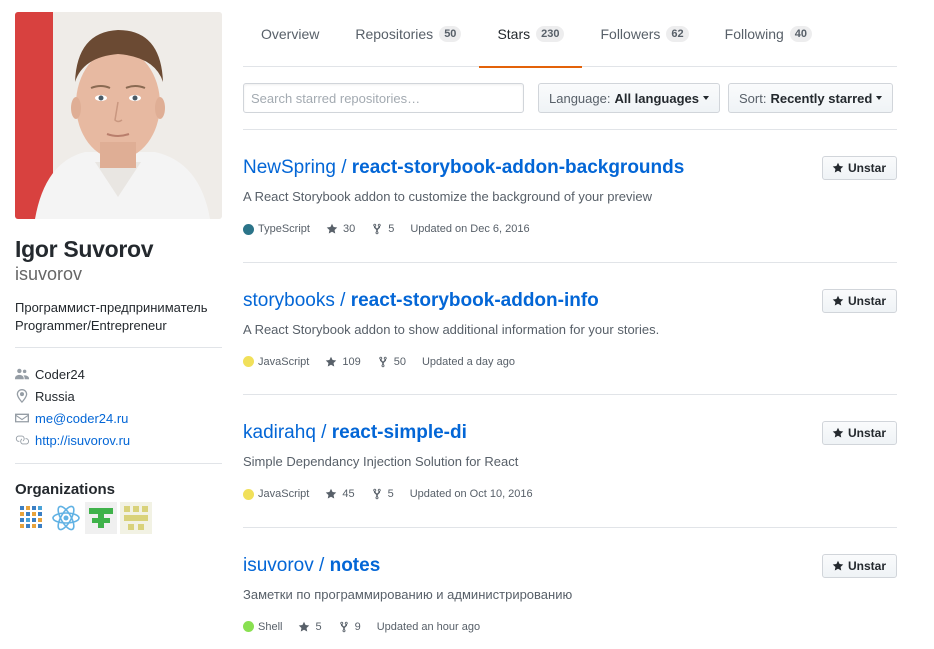 This screenshot has width=934, height=649. Describe the element at coordinates (383, 98) in the screenshot. I see `search-starred-input` at that location.